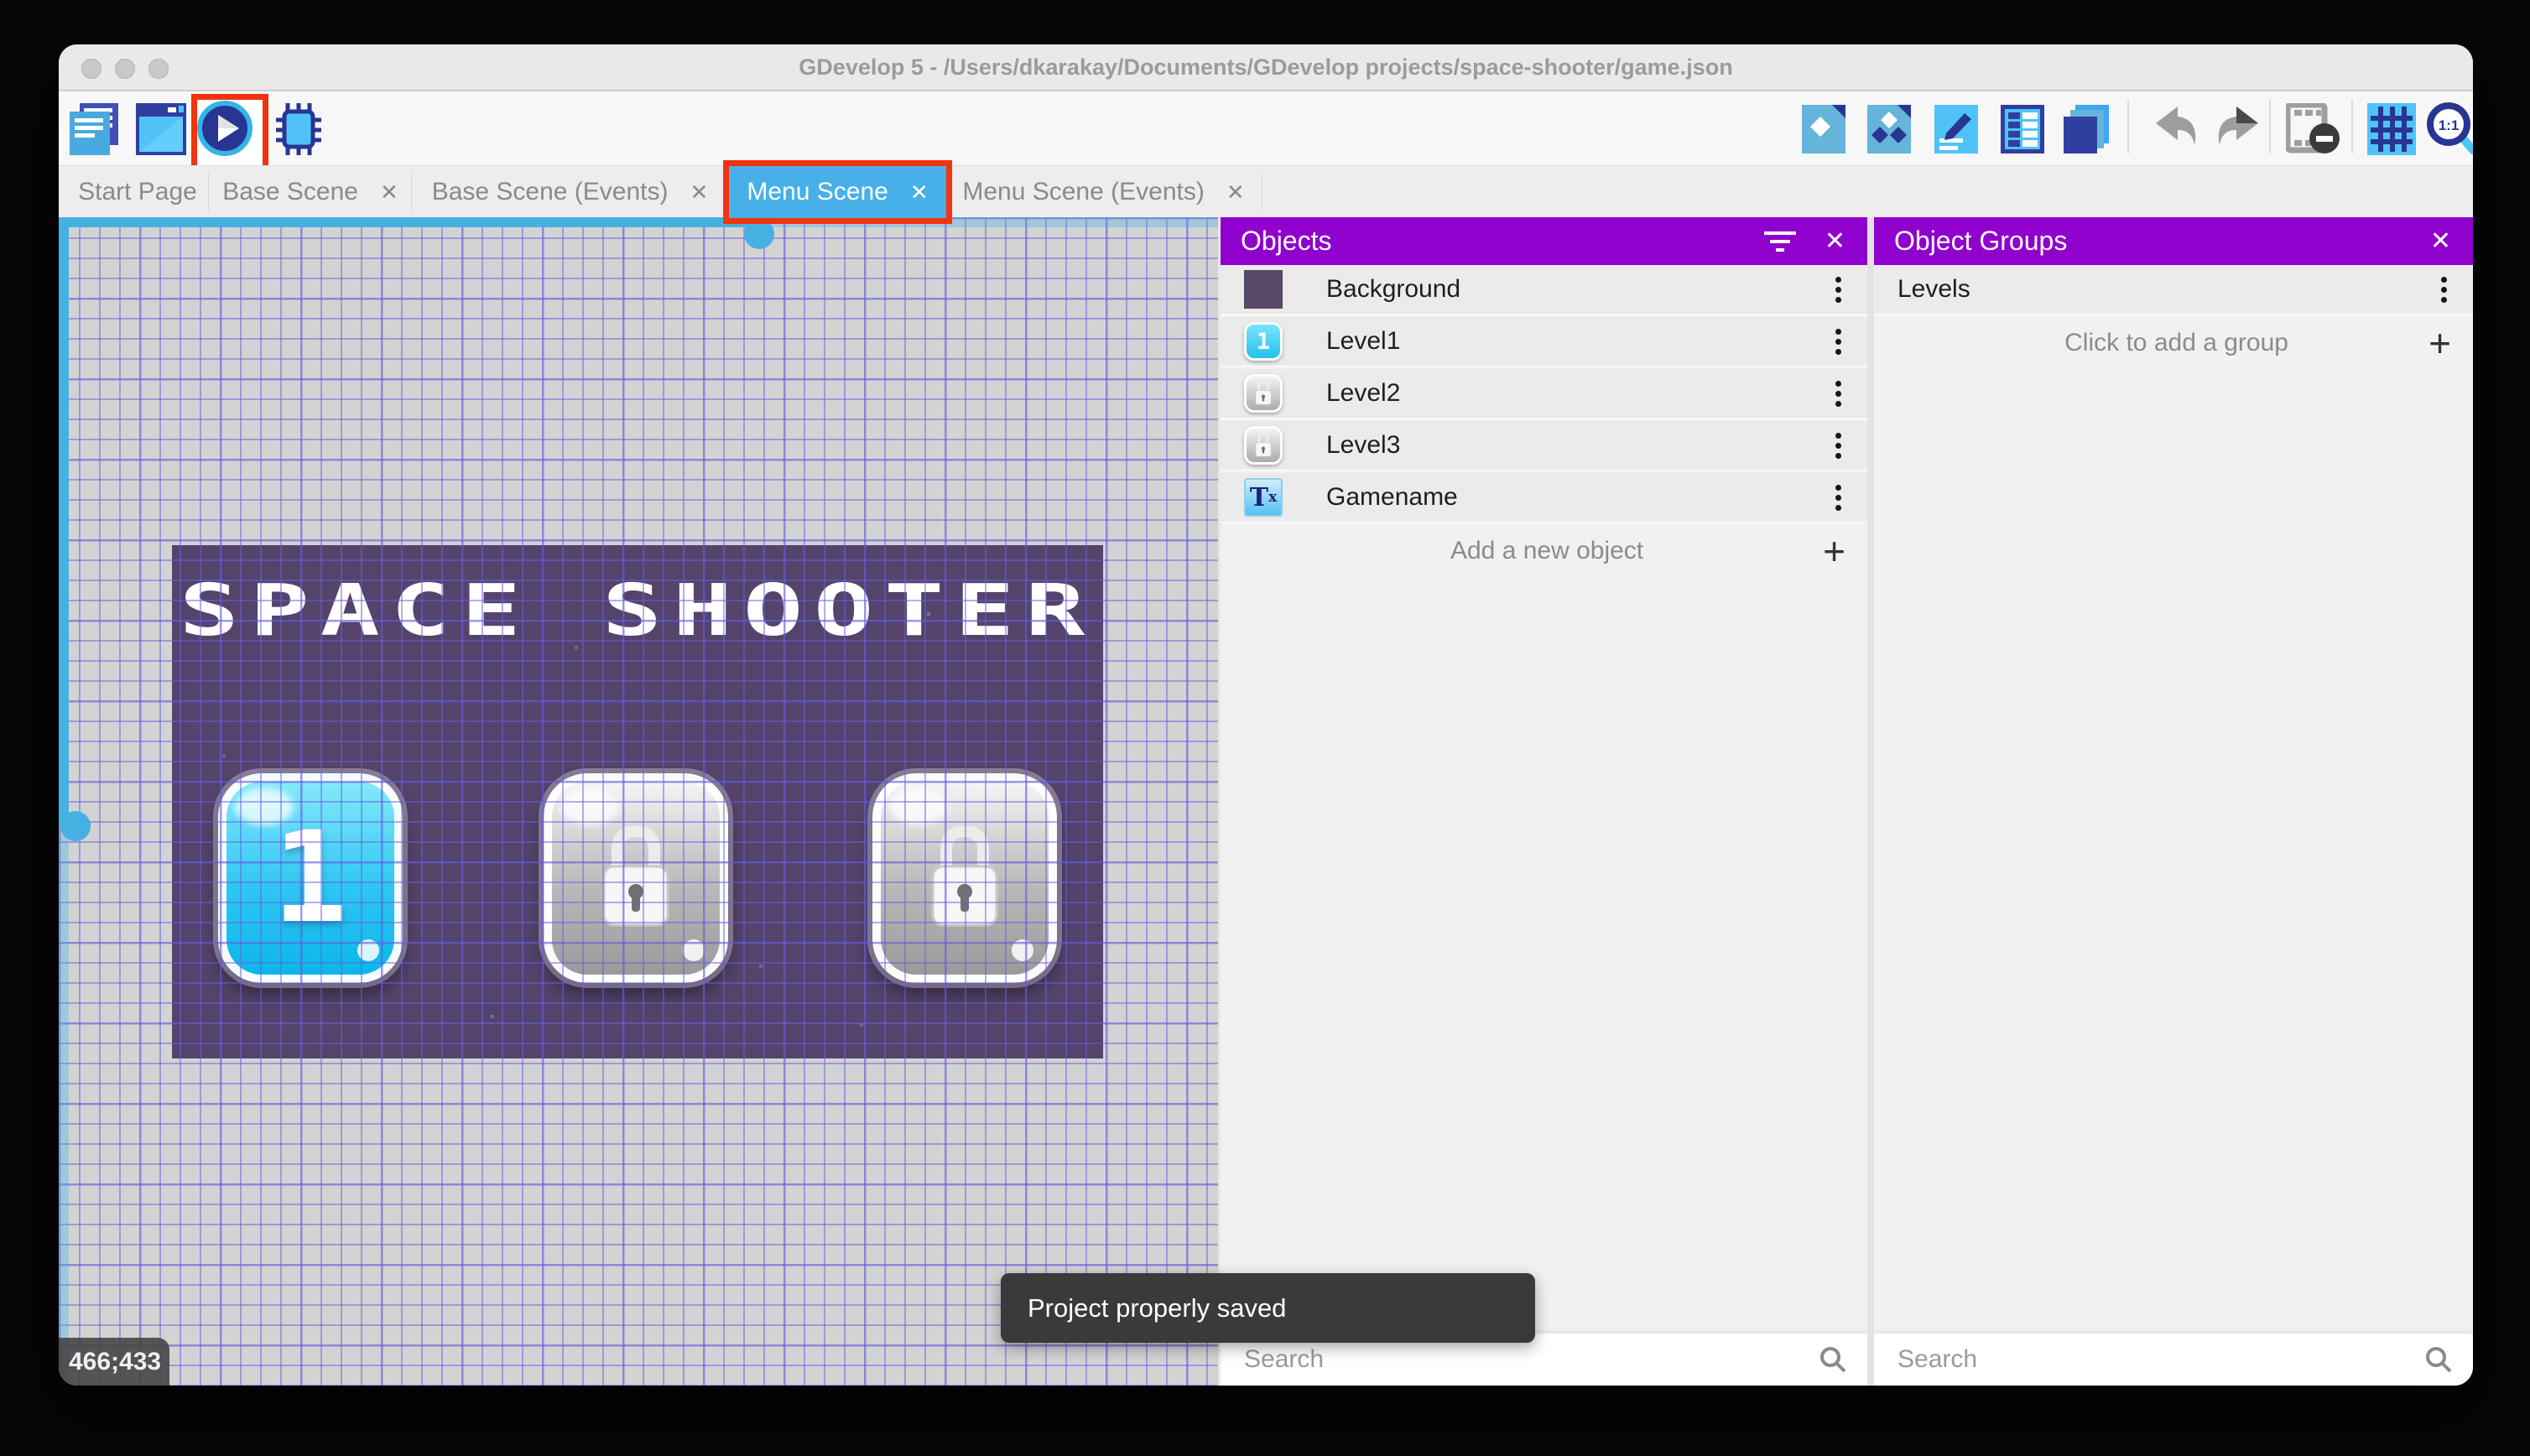 This screenshot has height=1456, width=2530. Describe the element at coordinates (2391, 129) in the screenshot. I see `grid-icon` at that location.